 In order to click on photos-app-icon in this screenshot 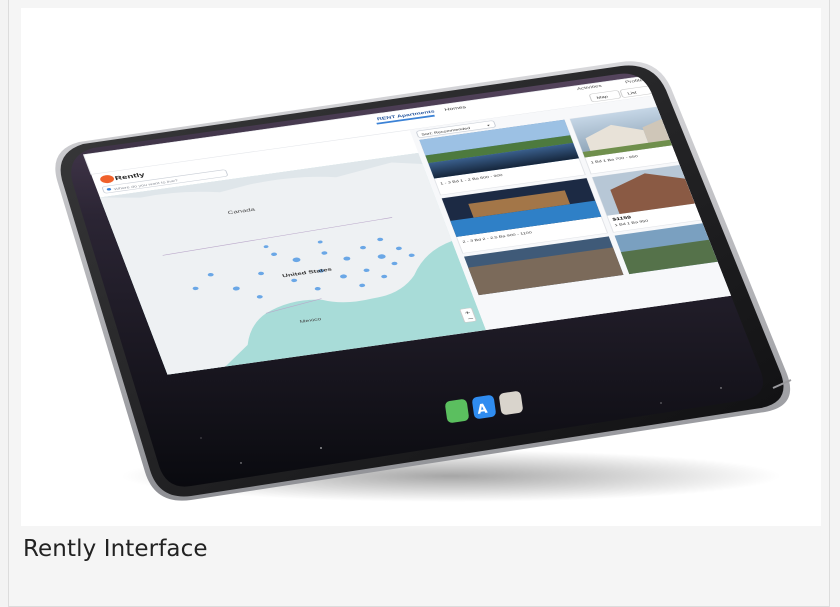, I will do `click(511, 403)`.